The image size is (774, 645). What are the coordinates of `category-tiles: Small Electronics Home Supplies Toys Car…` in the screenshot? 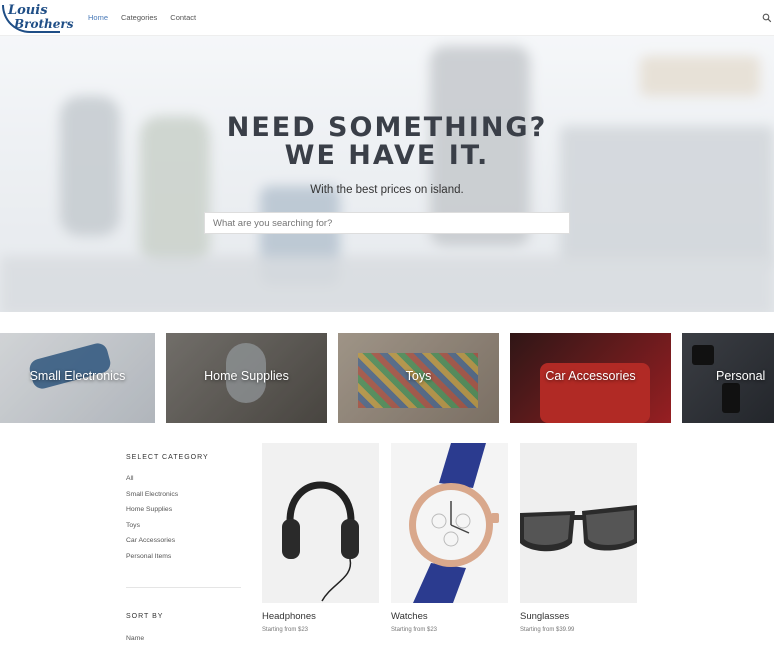 It's located at (387, 378).